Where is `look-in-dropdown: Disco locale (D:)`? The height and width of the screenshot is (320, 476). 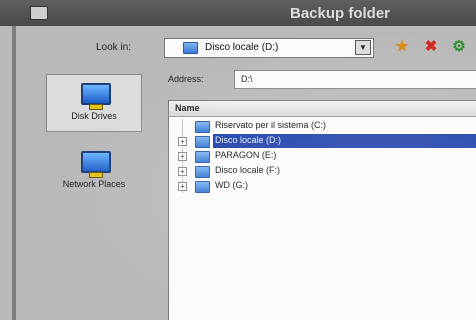 look-in-dropdown: Disco locale (D:) is located at coordinates (269, 48).